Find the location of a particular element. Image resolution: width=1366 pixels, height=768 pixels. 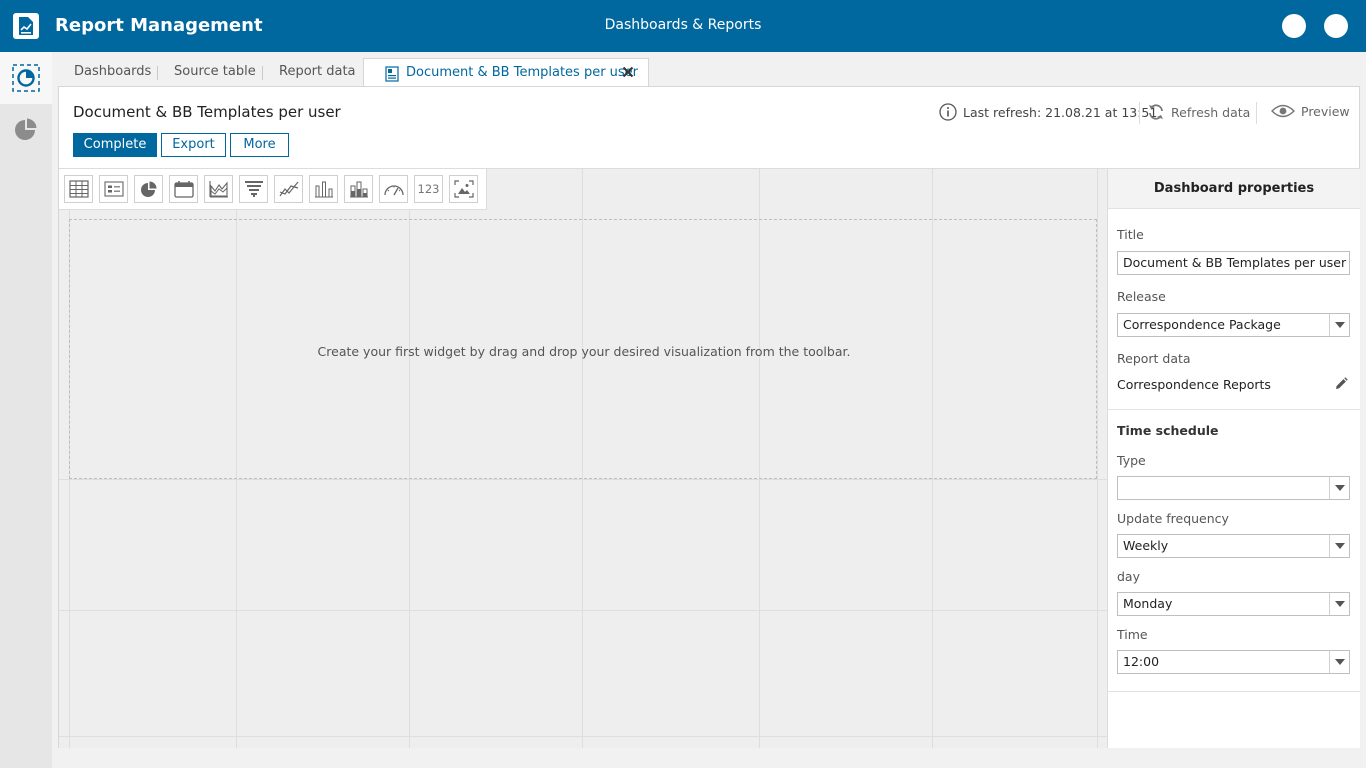

export-button: Export is located at coordinates (193, 145).